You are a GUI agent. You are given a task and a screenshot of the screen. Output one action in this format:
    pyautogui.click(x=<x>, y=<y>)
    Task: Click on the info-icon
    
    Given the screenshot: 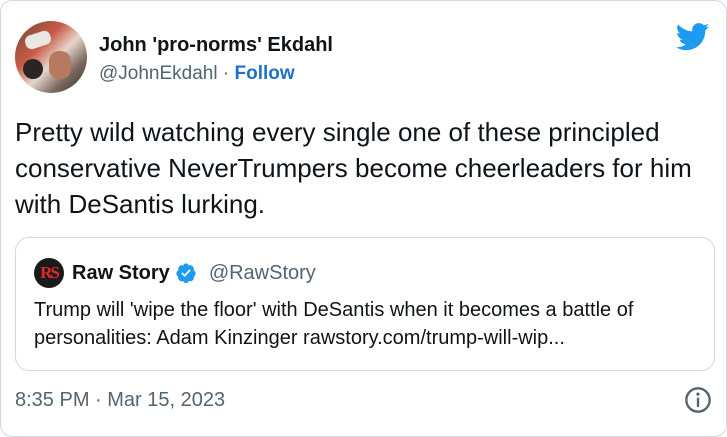 What is the action you would take?
    pyautogui.click(x=698, y=400)
    